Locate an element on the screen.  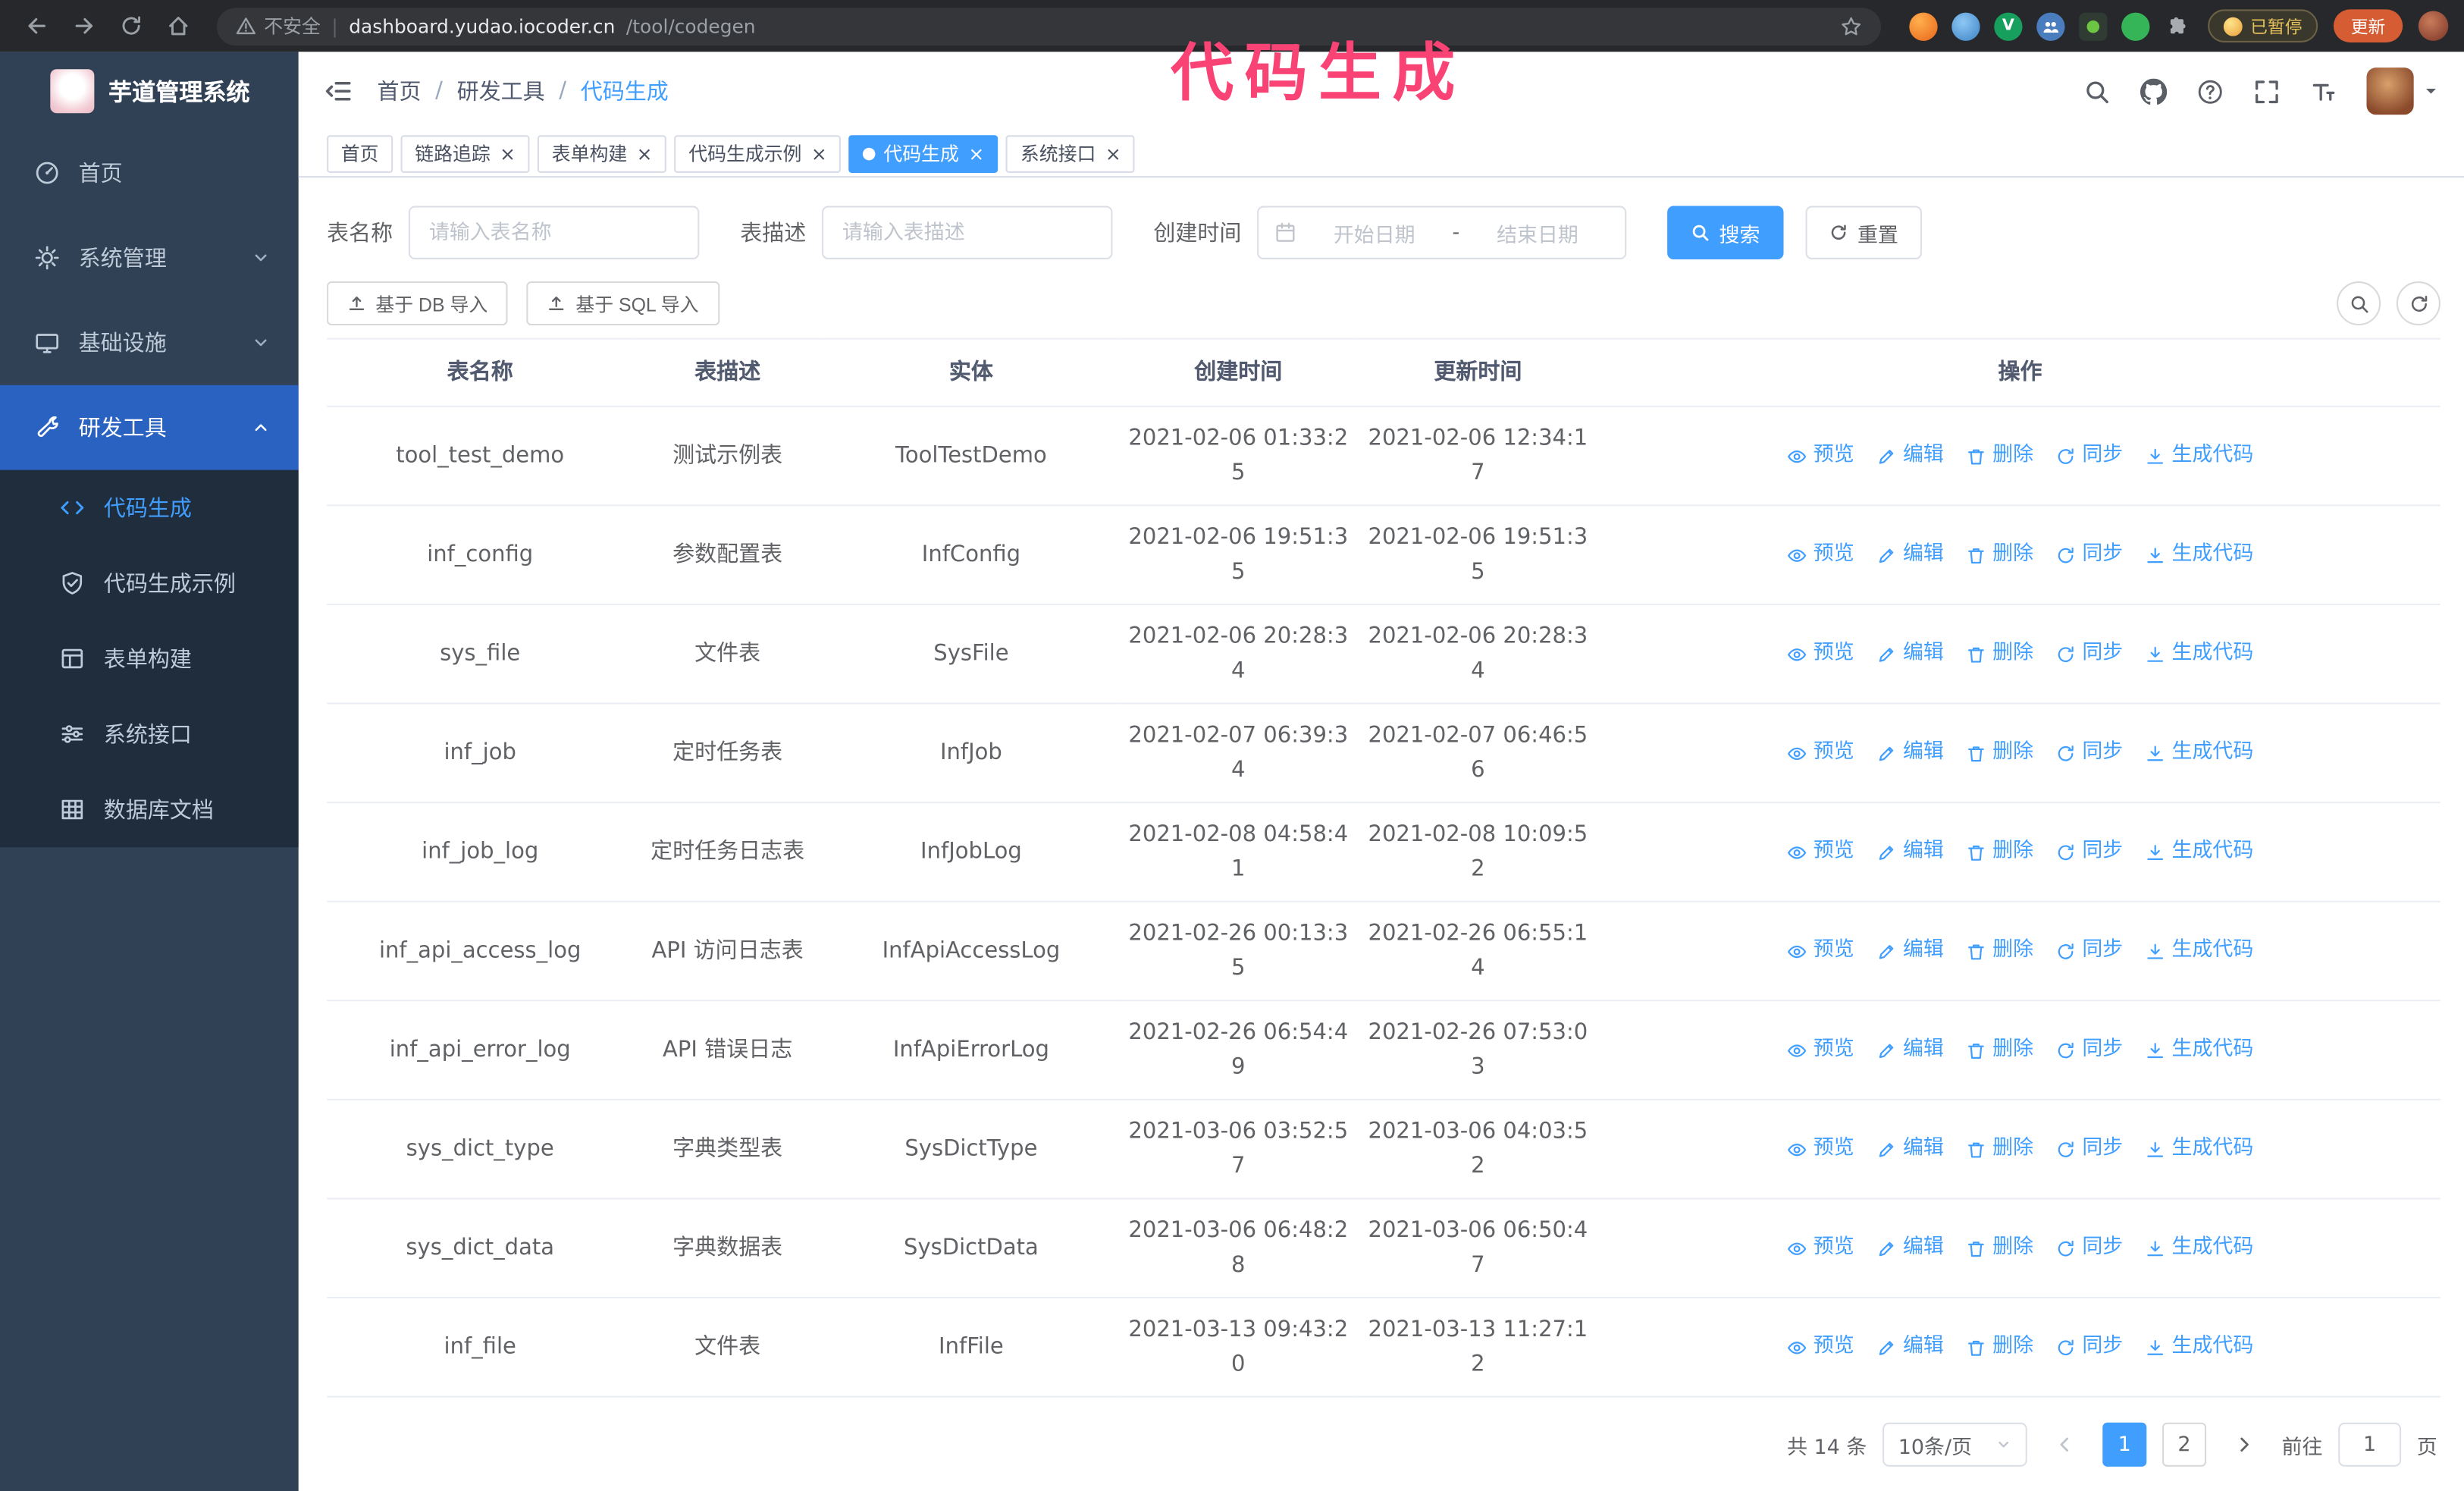
import-sql-button: 基于 SQL 导入 is located at coordinates (623, 303).